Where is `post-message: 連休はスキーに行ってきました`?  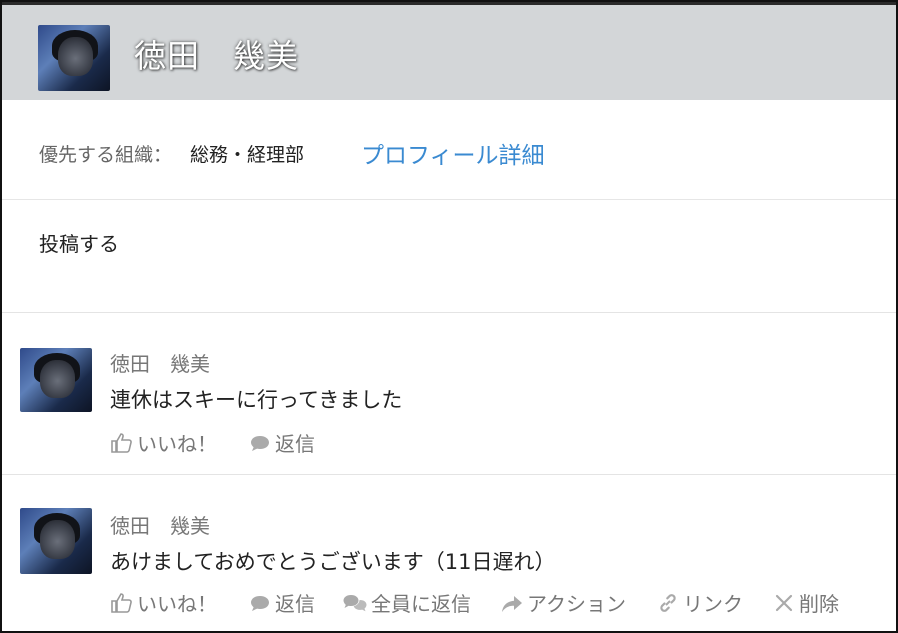 post-message: 連休はスキーに行ってきました is located at coordinates (256, 400).